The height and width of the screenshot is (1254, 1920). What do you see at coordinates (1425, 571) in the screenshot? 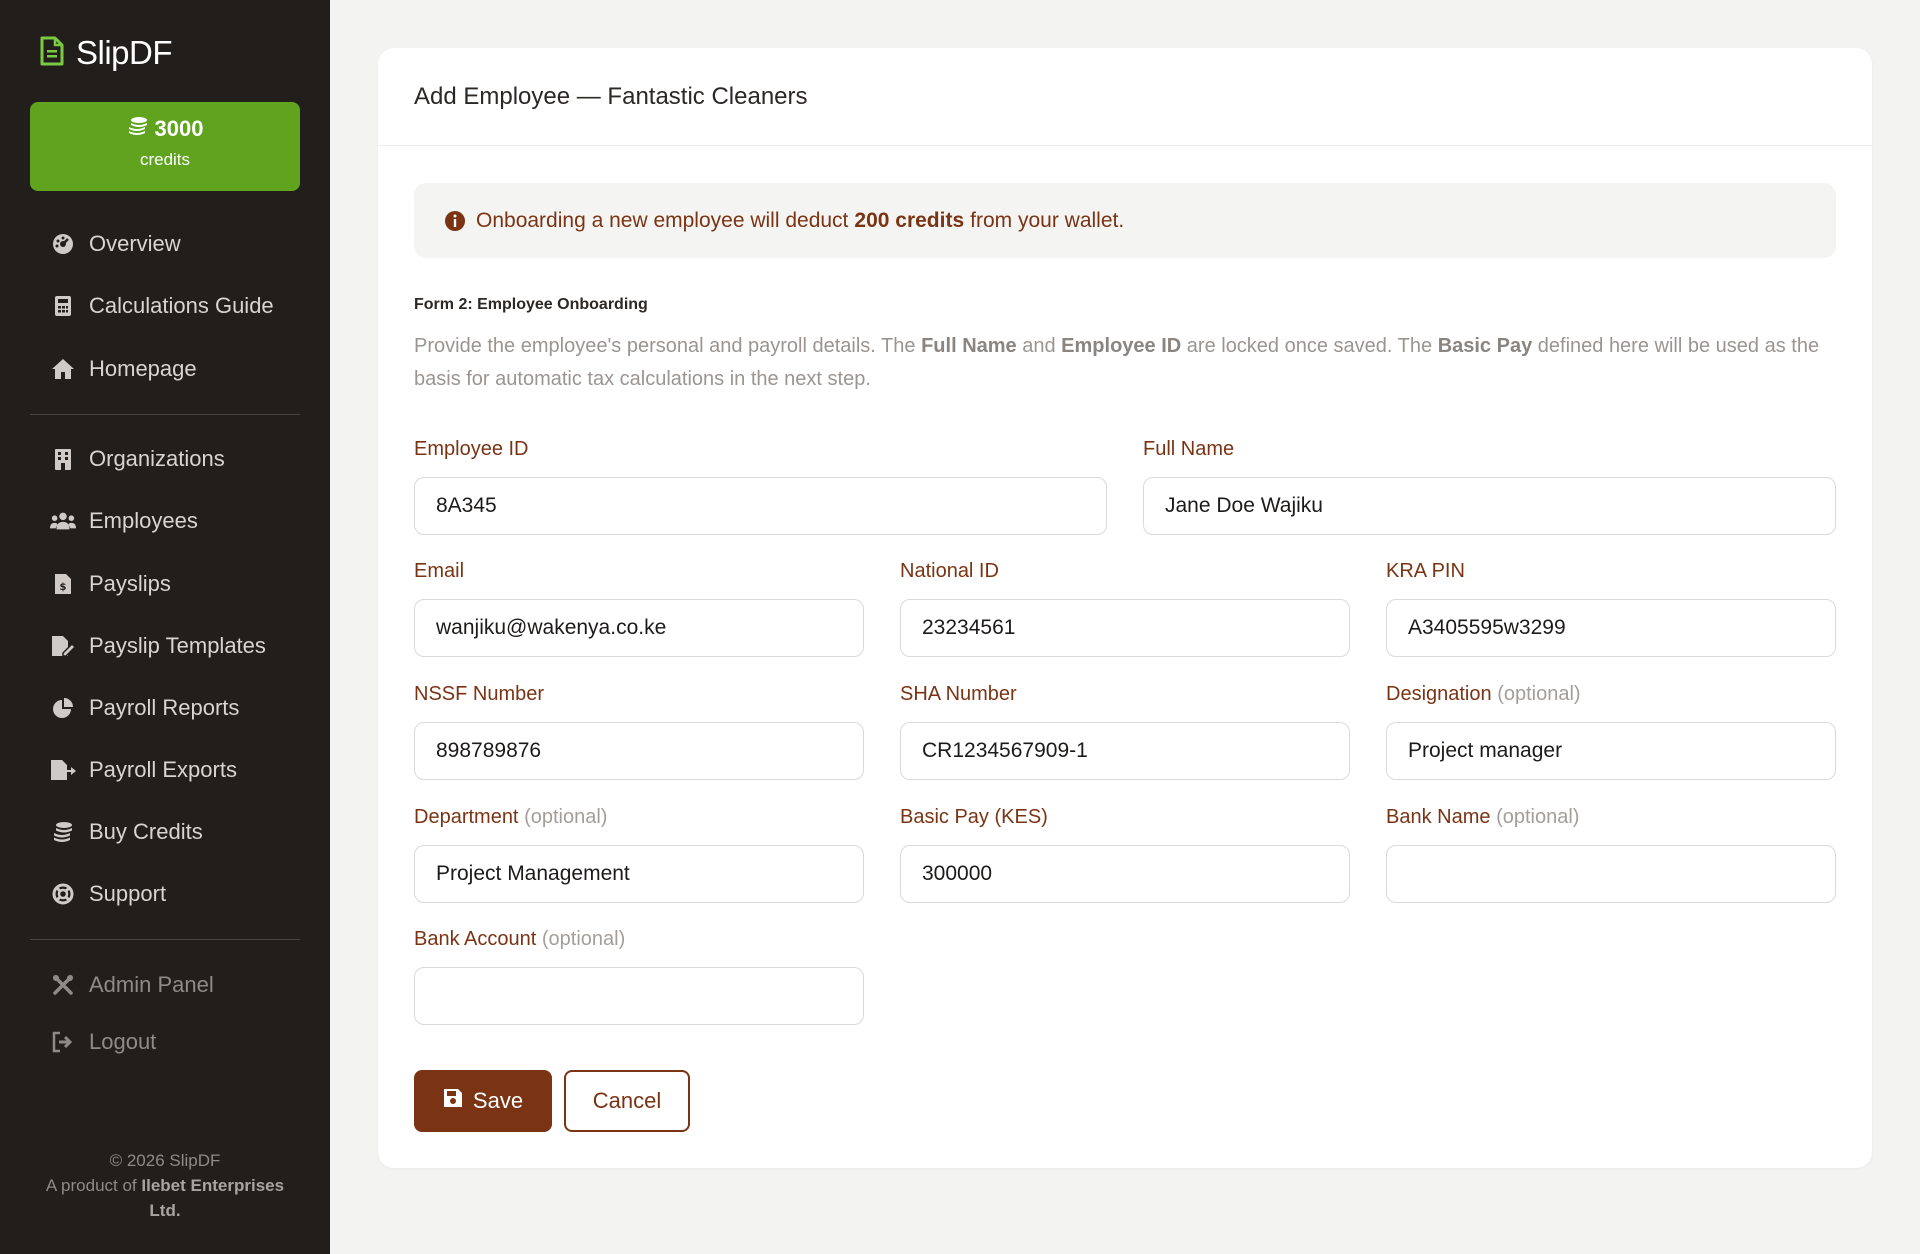
I see `field-label: KRA PIN` at bounding box center [1425, 571].